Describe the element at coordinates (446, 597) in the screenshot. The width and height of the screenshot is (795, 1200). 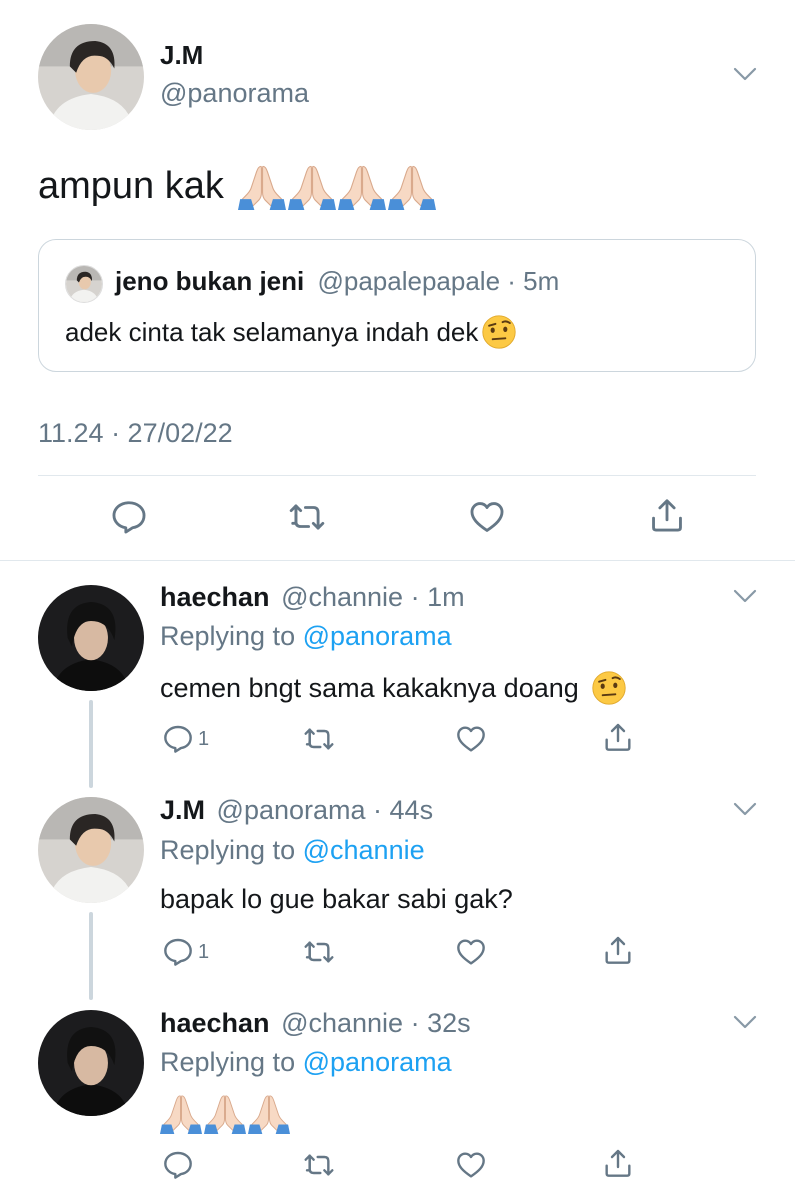
I see `reply-time: 1m` at that location.